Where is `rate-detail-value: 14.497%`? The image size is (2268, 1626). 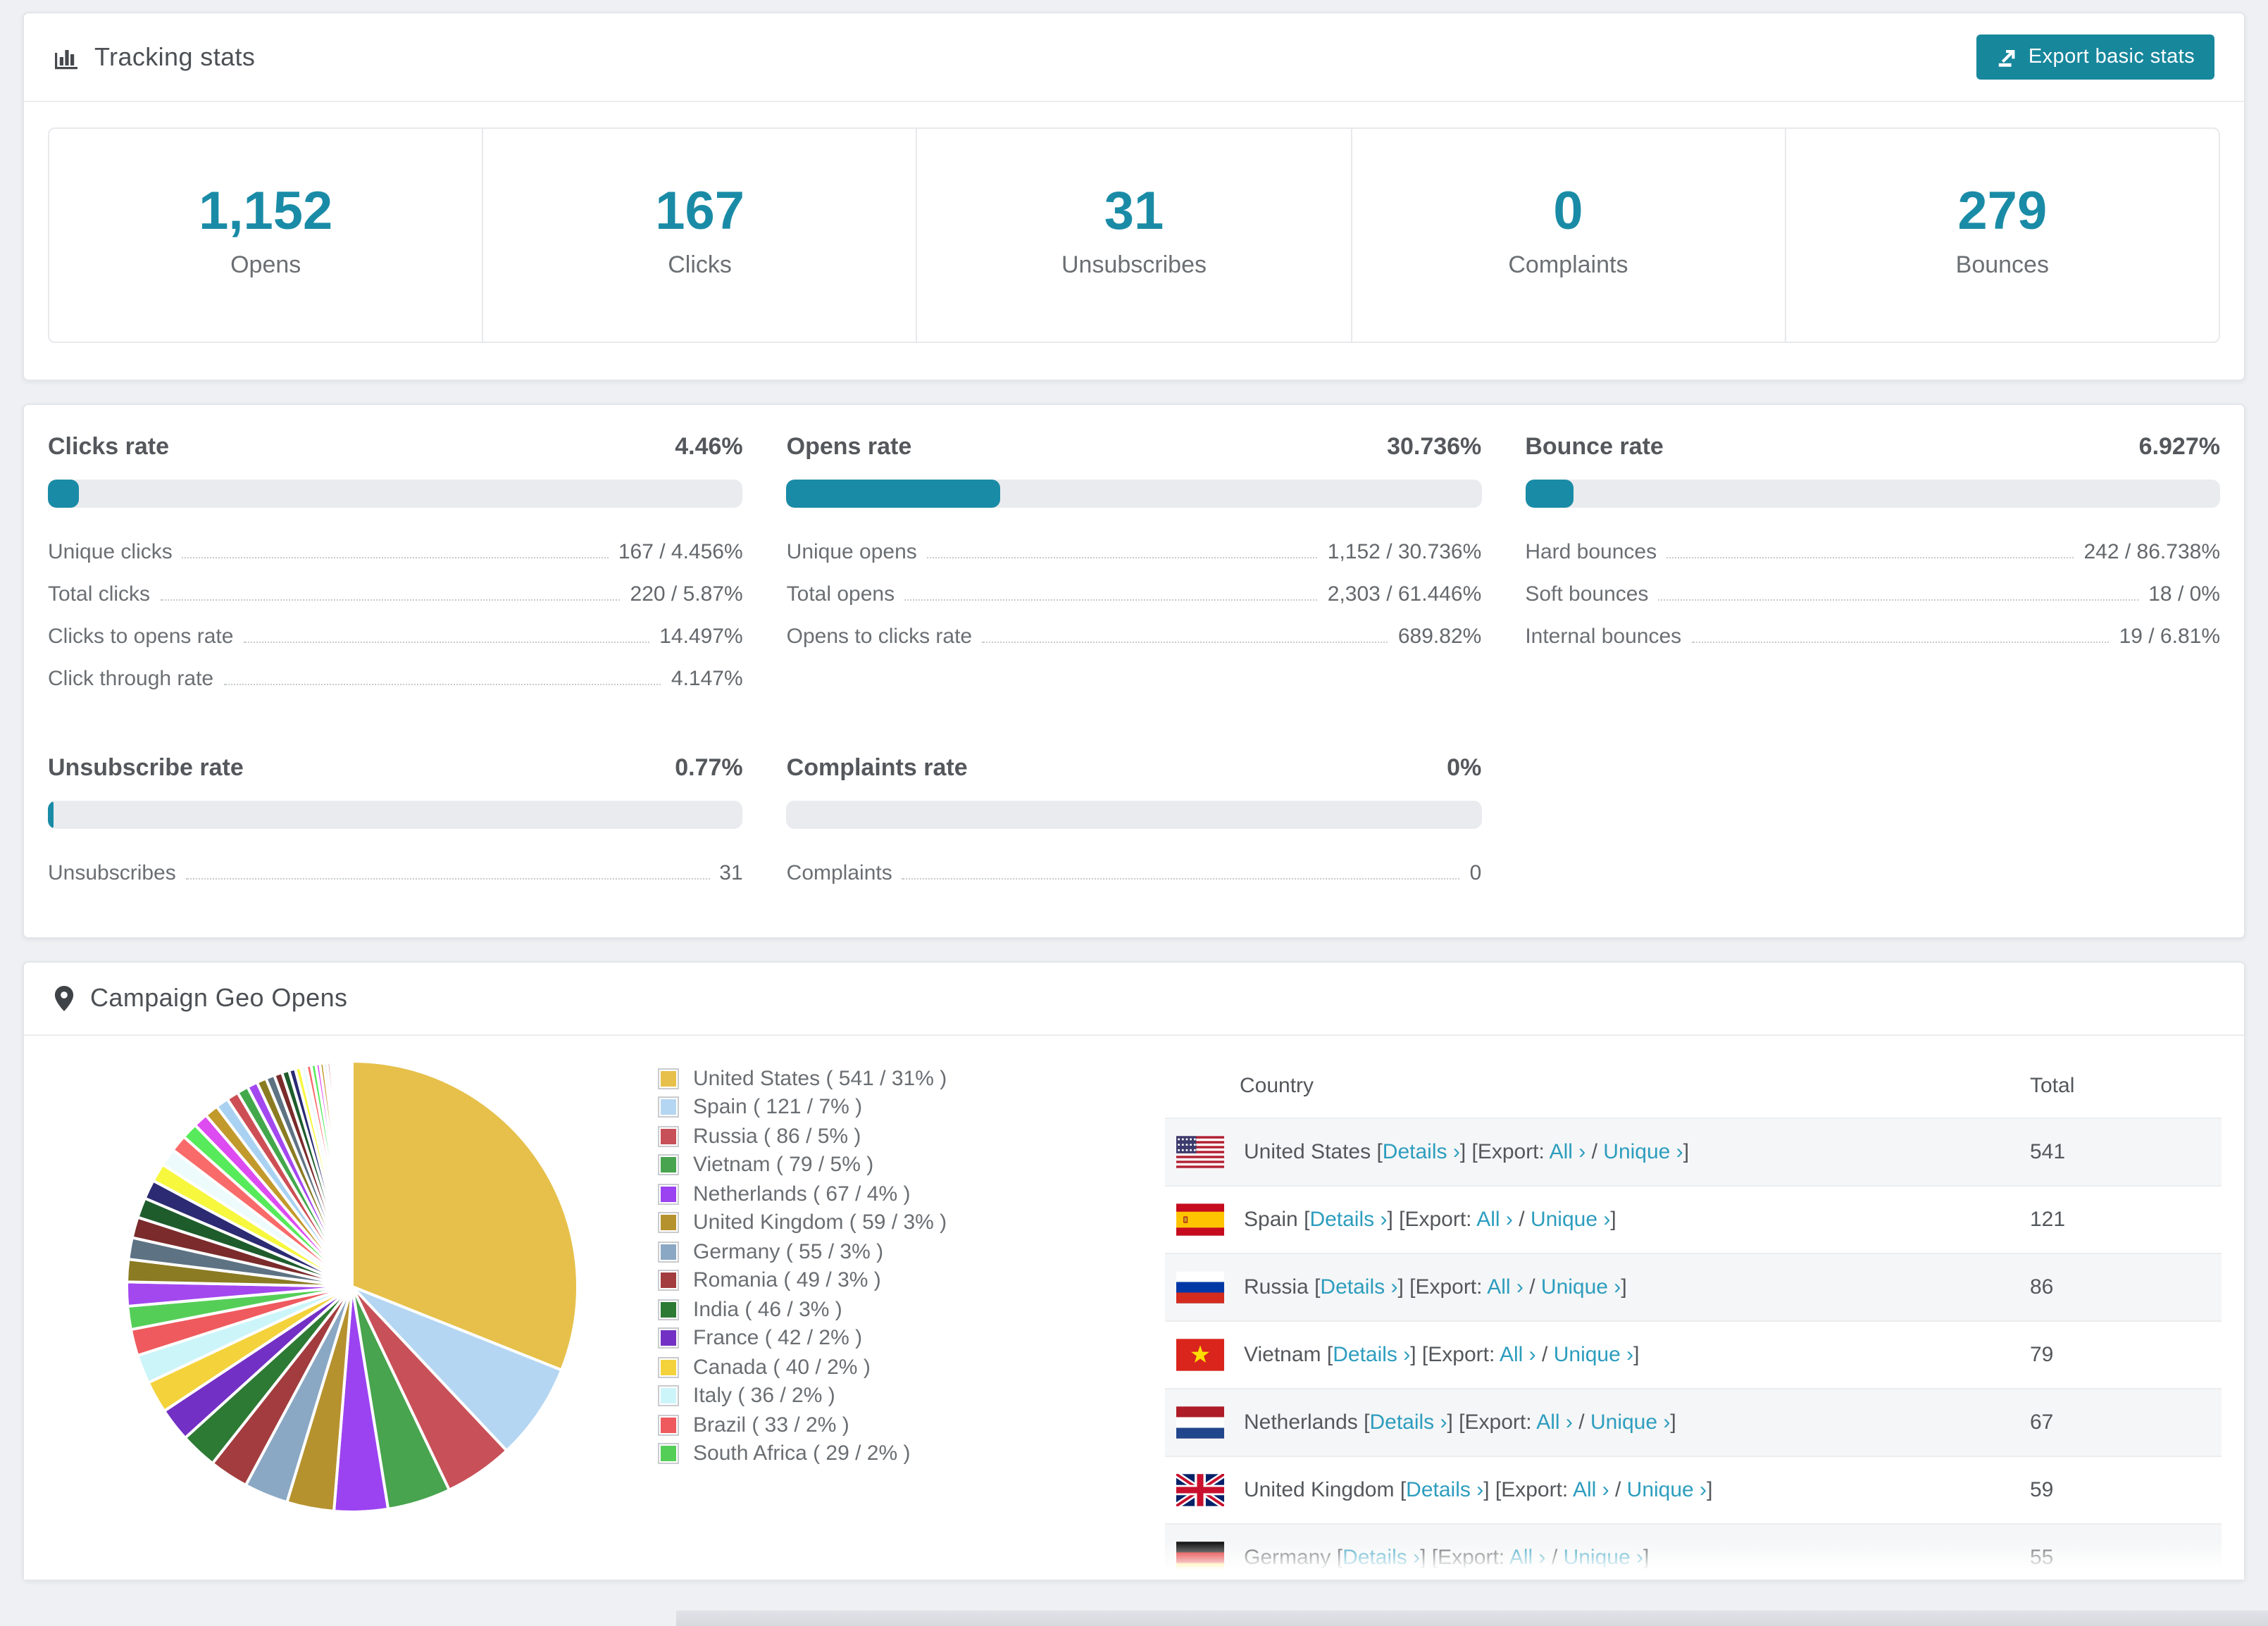 rate-detail-value: 14.497% is located at coordinates (701, 637).